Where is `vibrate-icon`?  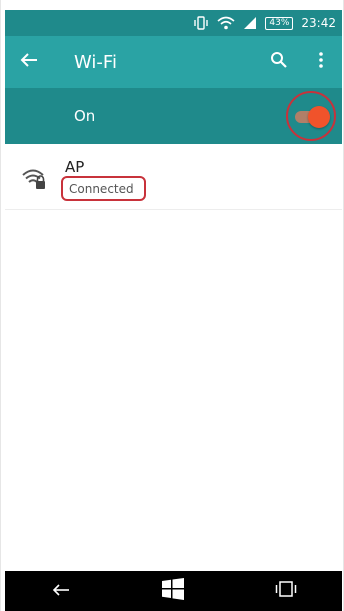
vibrate-icon is located at coordinates (201, 23).